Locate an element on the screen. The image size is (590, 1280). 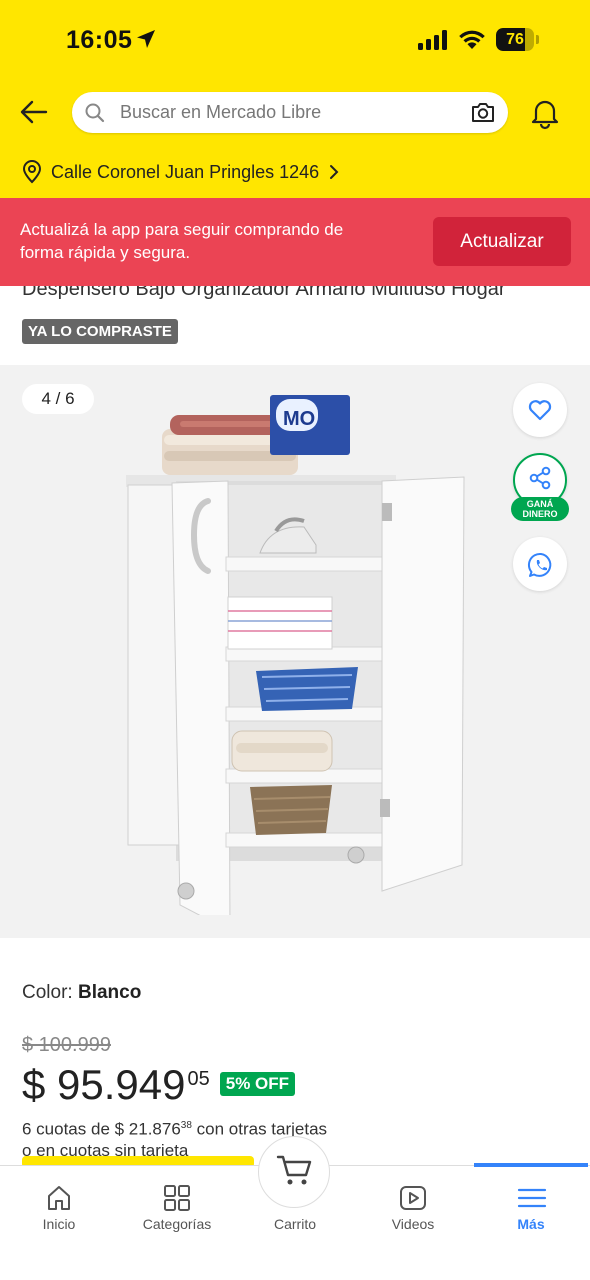
current-price: $ 95.949 05 5% OFF is located at coordinates (159, 1084).